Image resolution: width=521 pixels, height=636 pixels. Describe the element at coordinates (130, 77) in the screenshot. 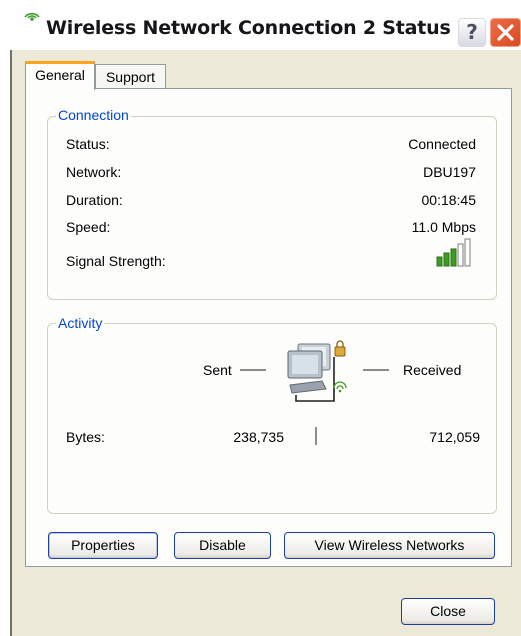

I see `tab-support: Support` at that location.